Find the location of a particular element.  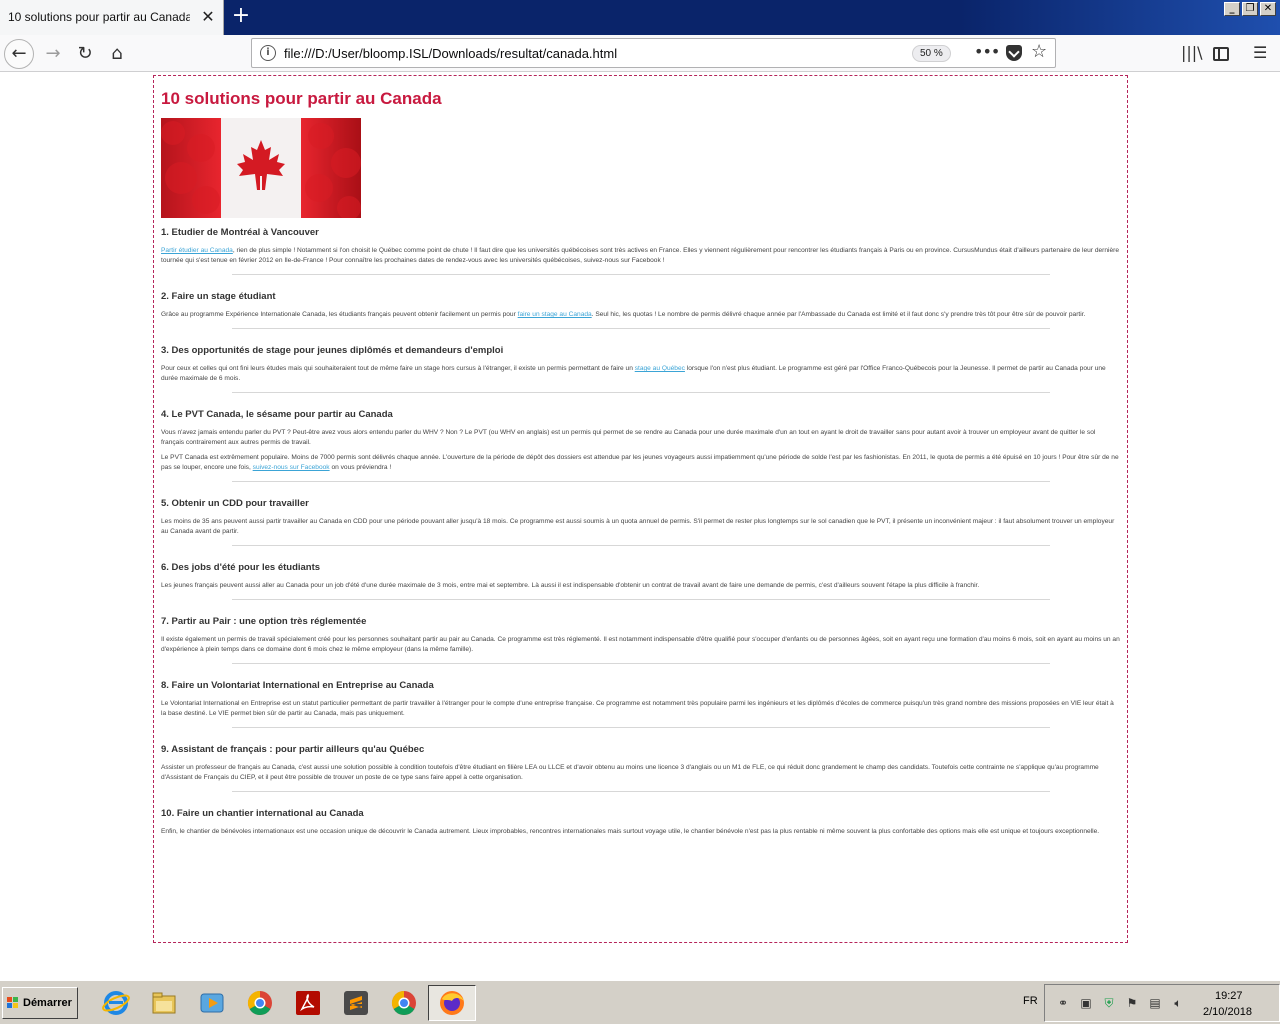

tab-title: 10 solutions pour partir au Canada - C is located at coordinates (99, 17).